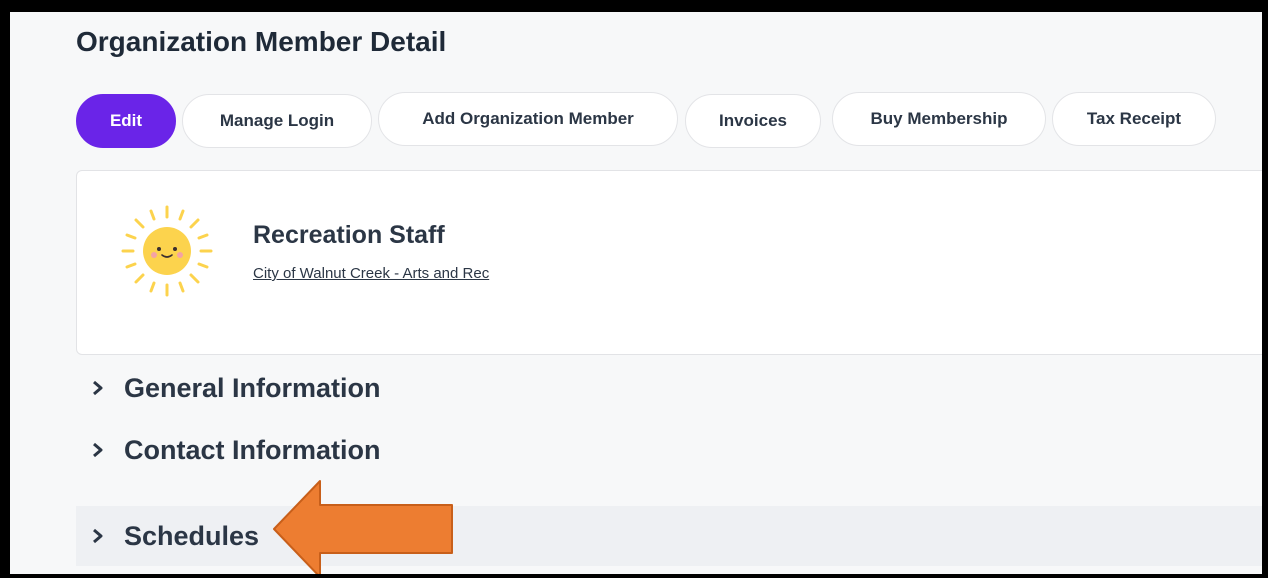 The width and height of the screenshot is (1268, 578). I want to click on member-name: Recreation Staff, so click(349, 235).